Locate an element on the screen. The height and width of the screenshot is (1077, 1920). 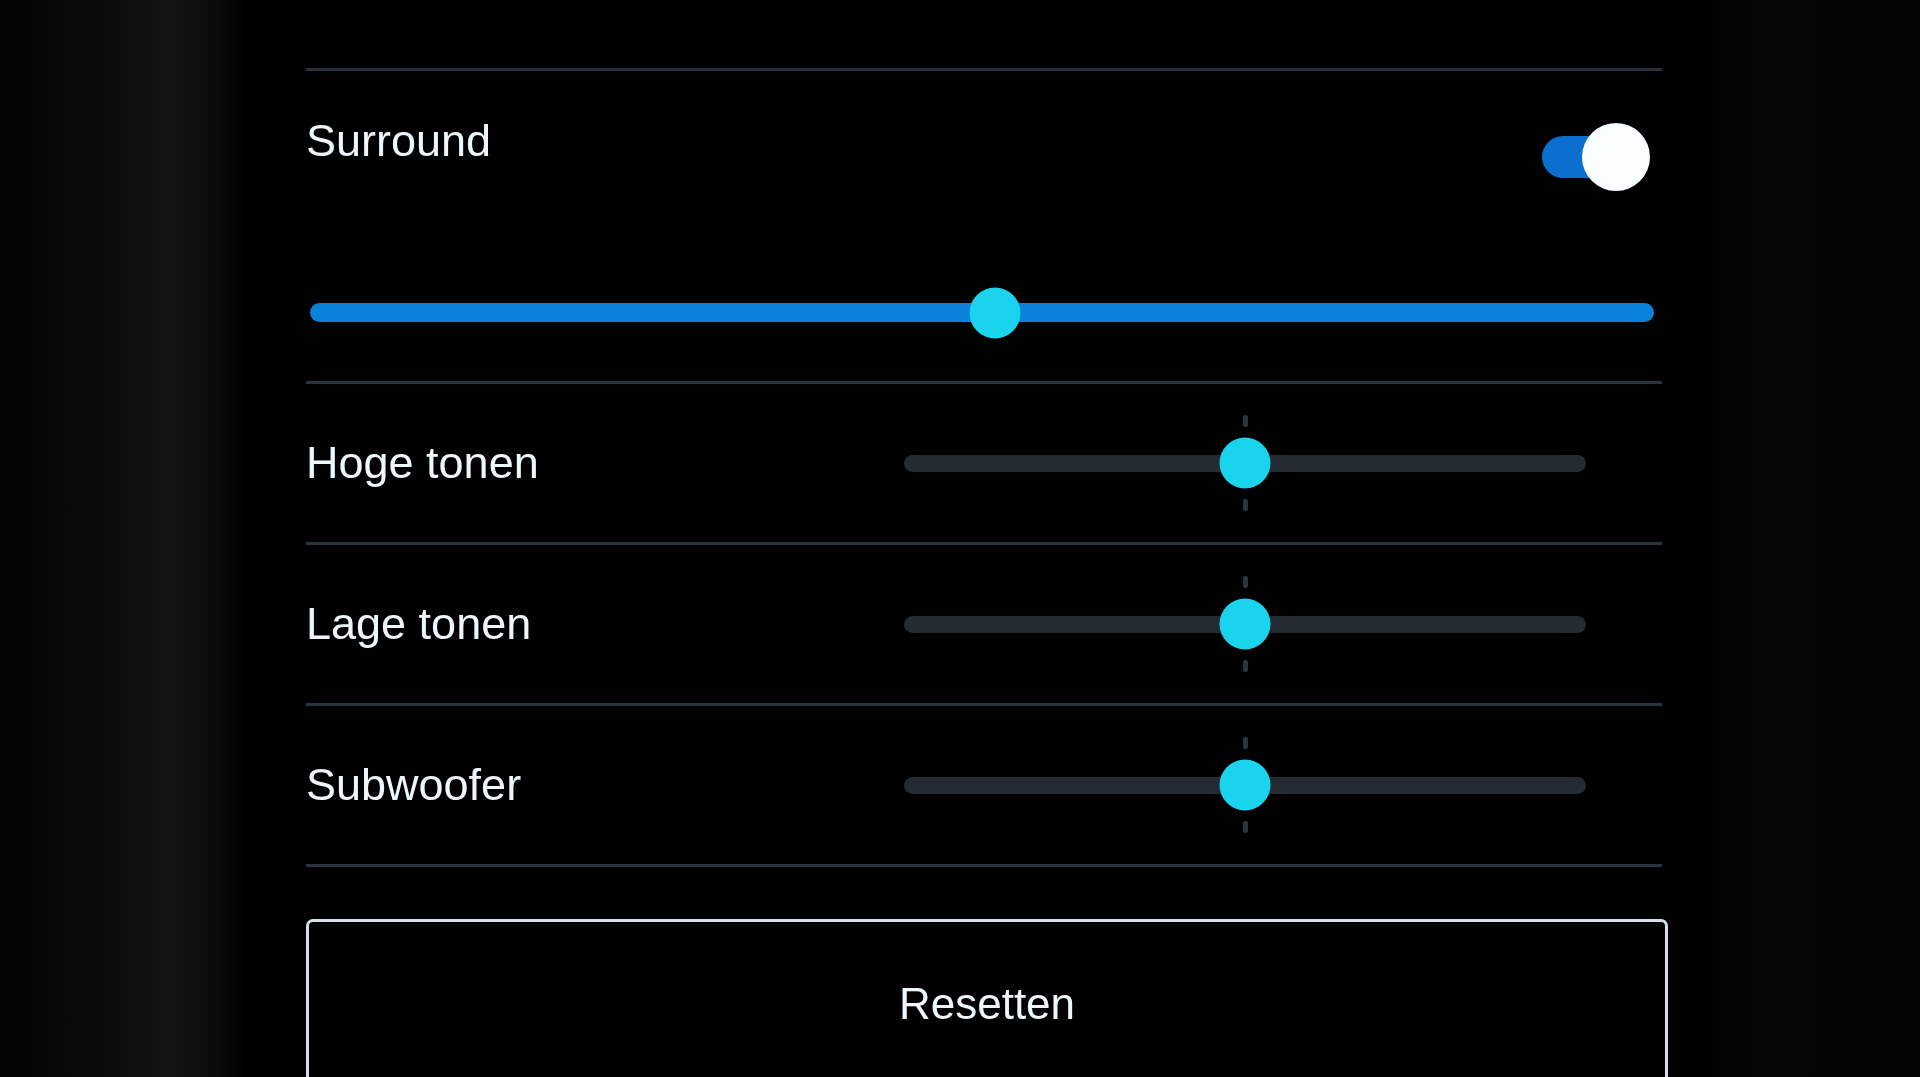
setting-label: Surround is located at coordinates (399, 141).